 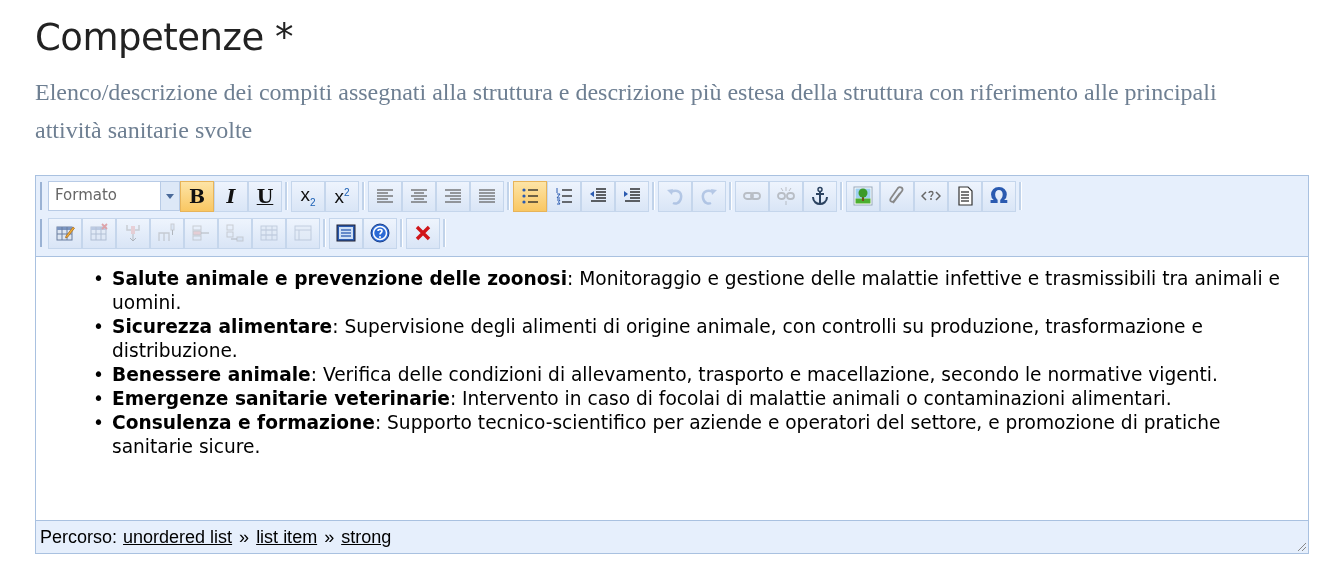 I want to click on align-left-icon, so click(x=385, y=196).